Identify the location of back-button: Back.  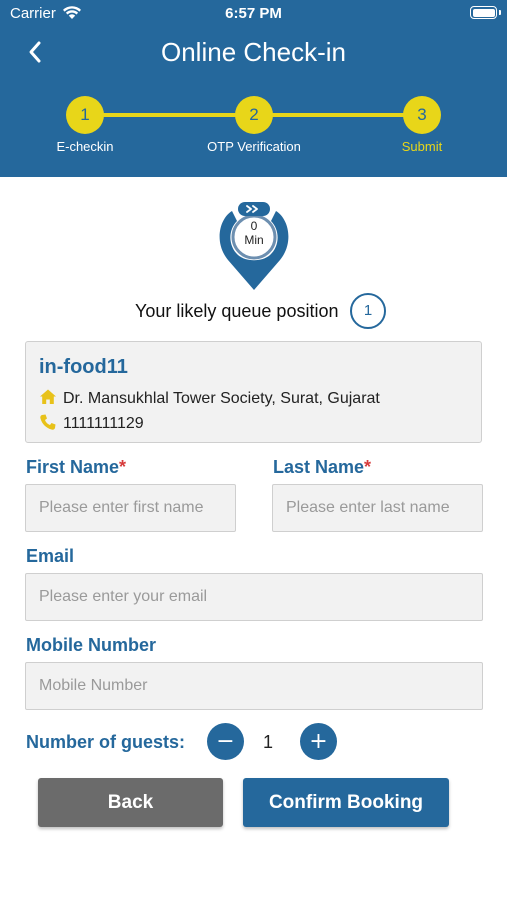
(130, 802).